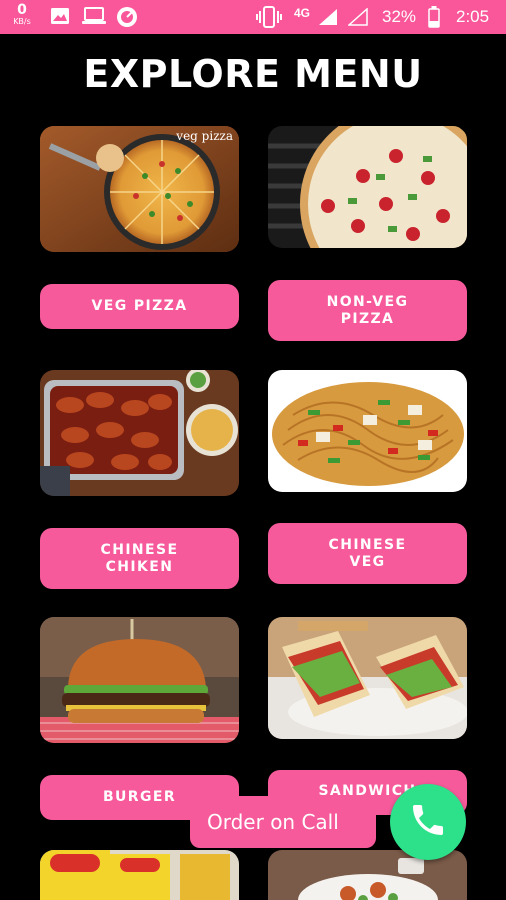 This screenshot has height=900, width=506. I want to click on clock: 2:05, so click(473, 16).